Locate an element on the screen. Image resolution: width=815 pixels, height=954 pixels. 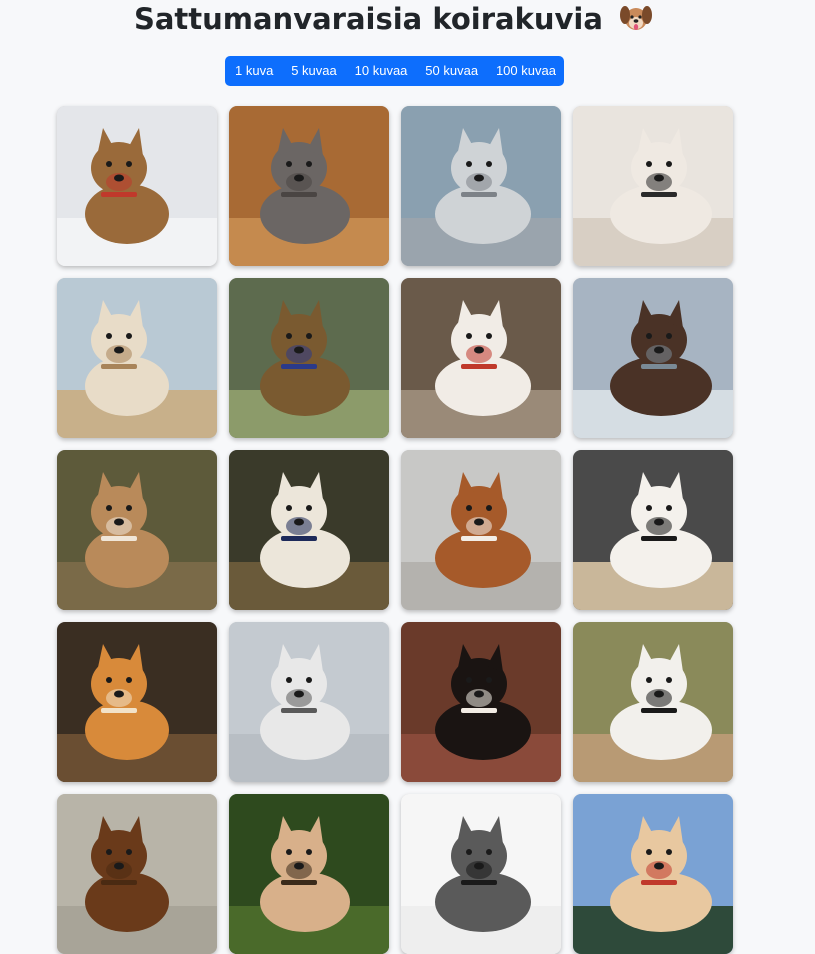
dog-image-white-dog-with-bandana is located at coordinates (309, 530).